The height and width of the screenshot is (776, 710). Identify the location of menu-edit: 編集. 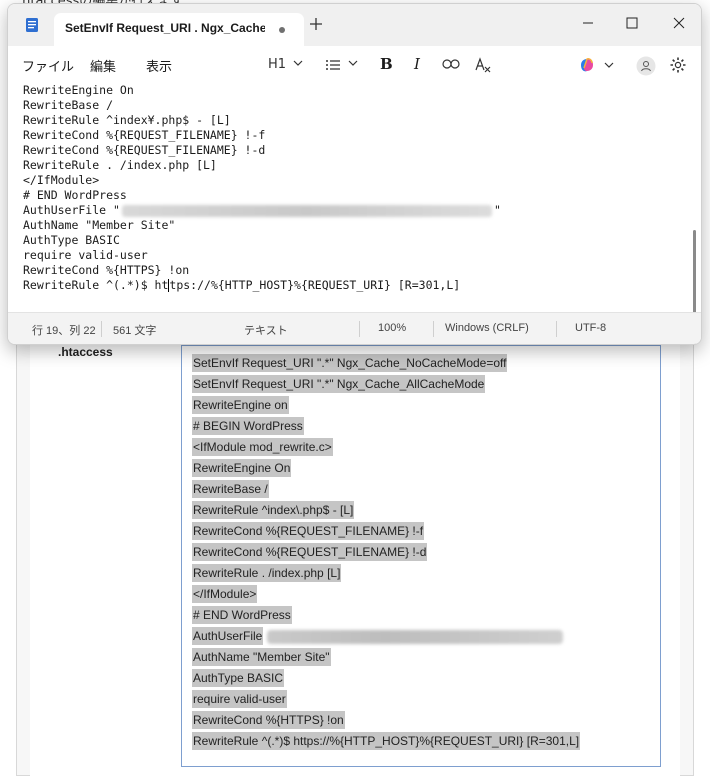
(103, 65).